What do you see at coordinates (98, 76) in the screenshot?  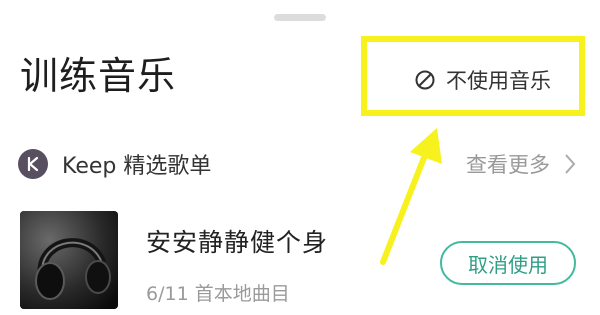 I see `page-title: 训练音乐` at bounding box center [98, 76].